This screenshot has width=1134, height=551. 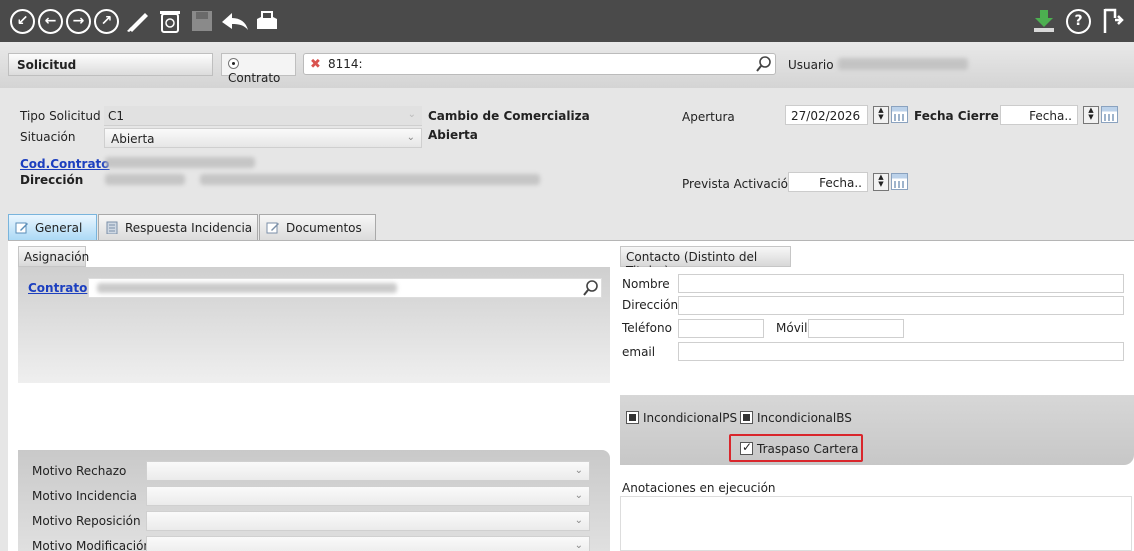 I want to click on contrato-value-redacted, so click(x=247, y=288).